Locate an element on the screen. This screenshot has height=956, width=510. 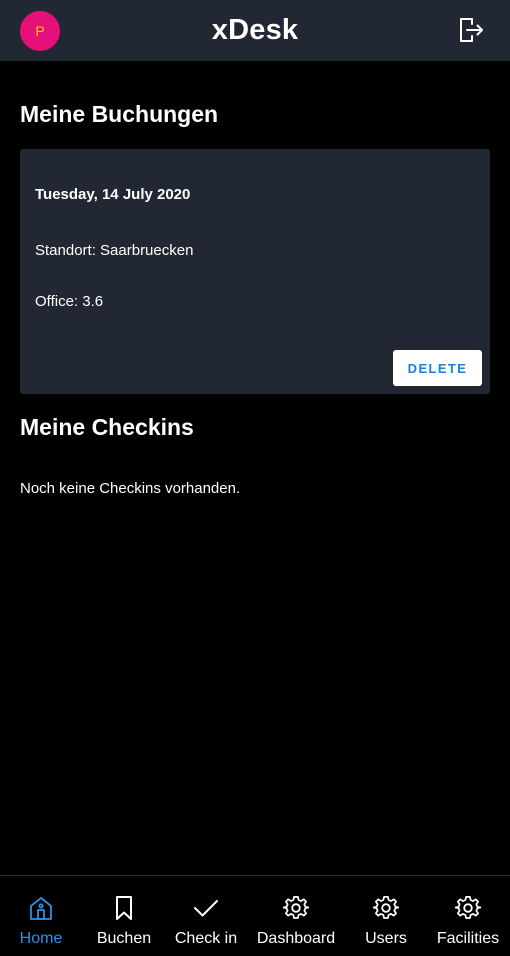
logout-icon is located at coordinates (471, 30).